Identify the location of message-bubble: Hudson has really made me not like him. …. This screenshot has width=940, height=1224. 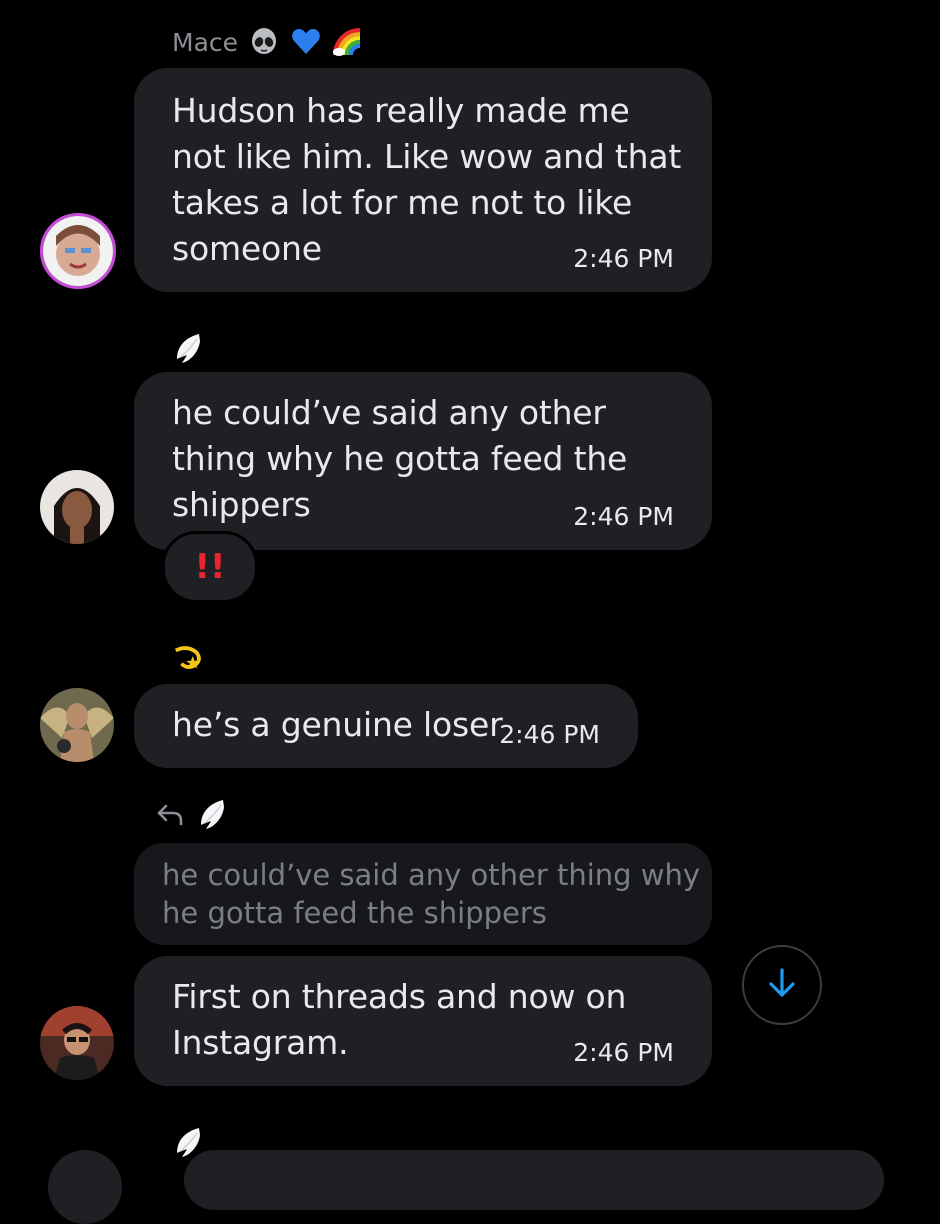
(423, 180).